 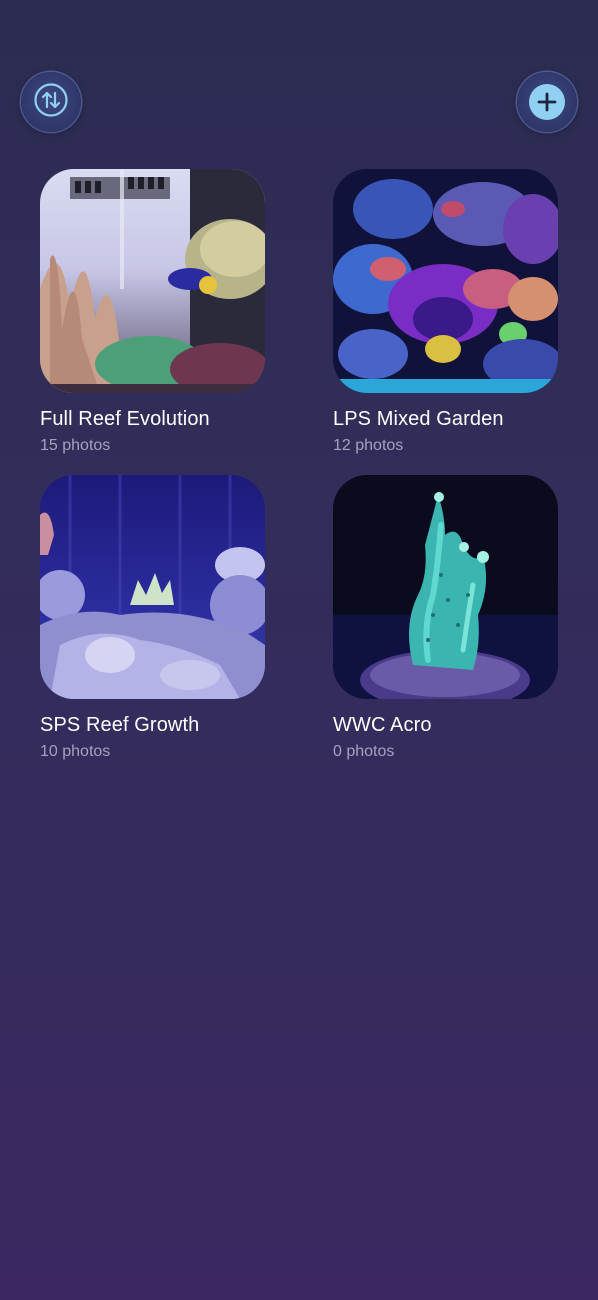 What do you see at coordinates (418, 419) in the screenshot?
I see `album-title: LPS Mixed Garden` at bounding box center [418, 419].